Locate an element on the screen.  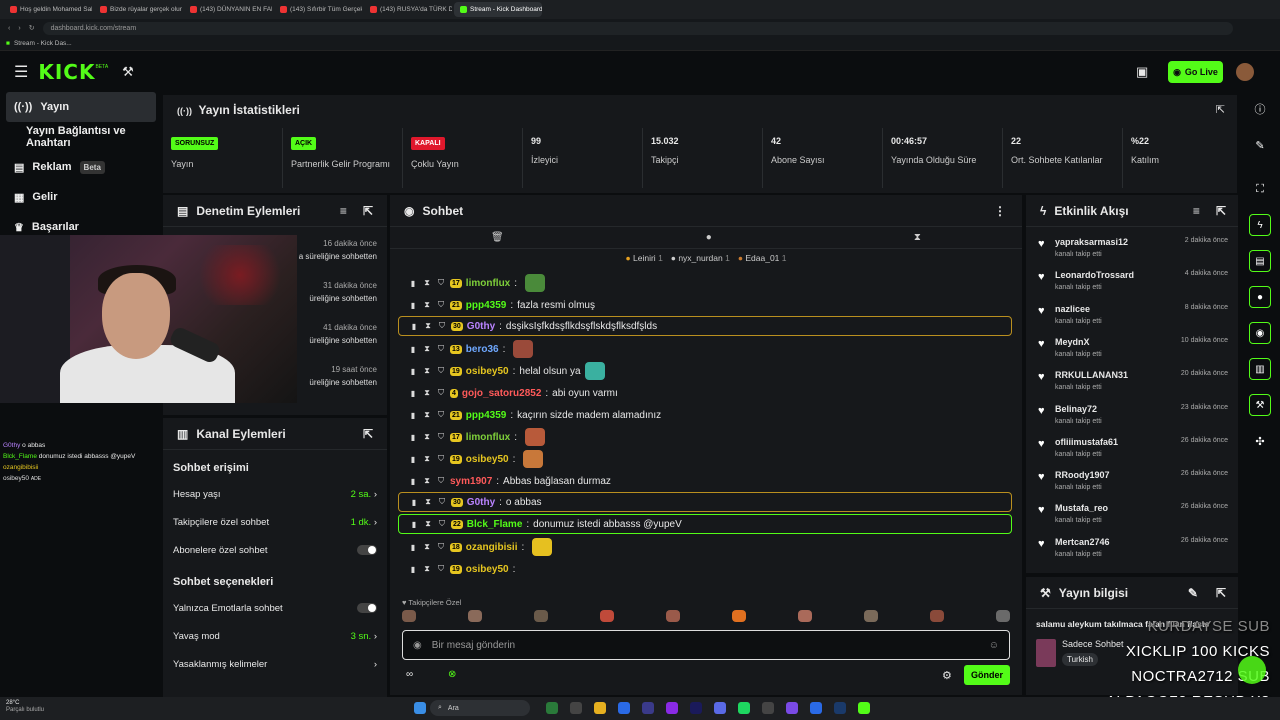
chat-bubble-icon: ● is located at coordinates (709, 237).